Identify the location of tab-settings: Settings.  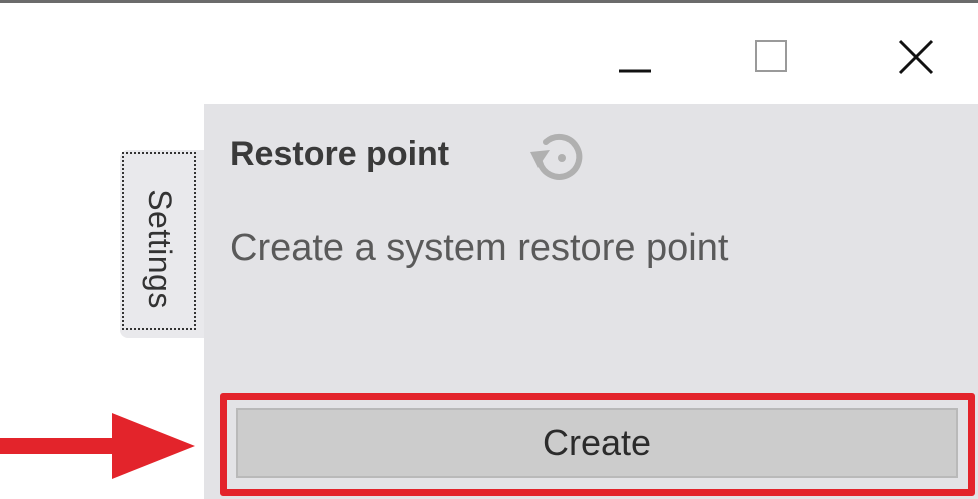
(162, 244).